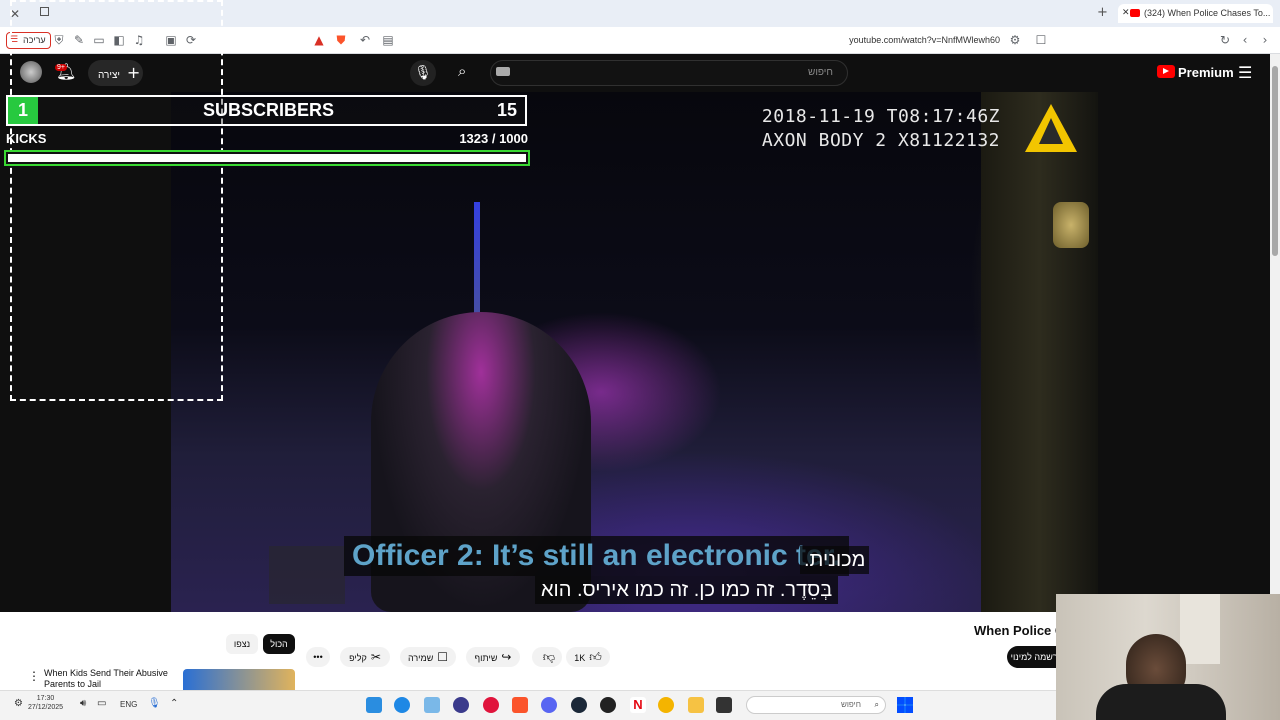  I want to click on filter-watched-chip: נצפו, so click(242, 644).